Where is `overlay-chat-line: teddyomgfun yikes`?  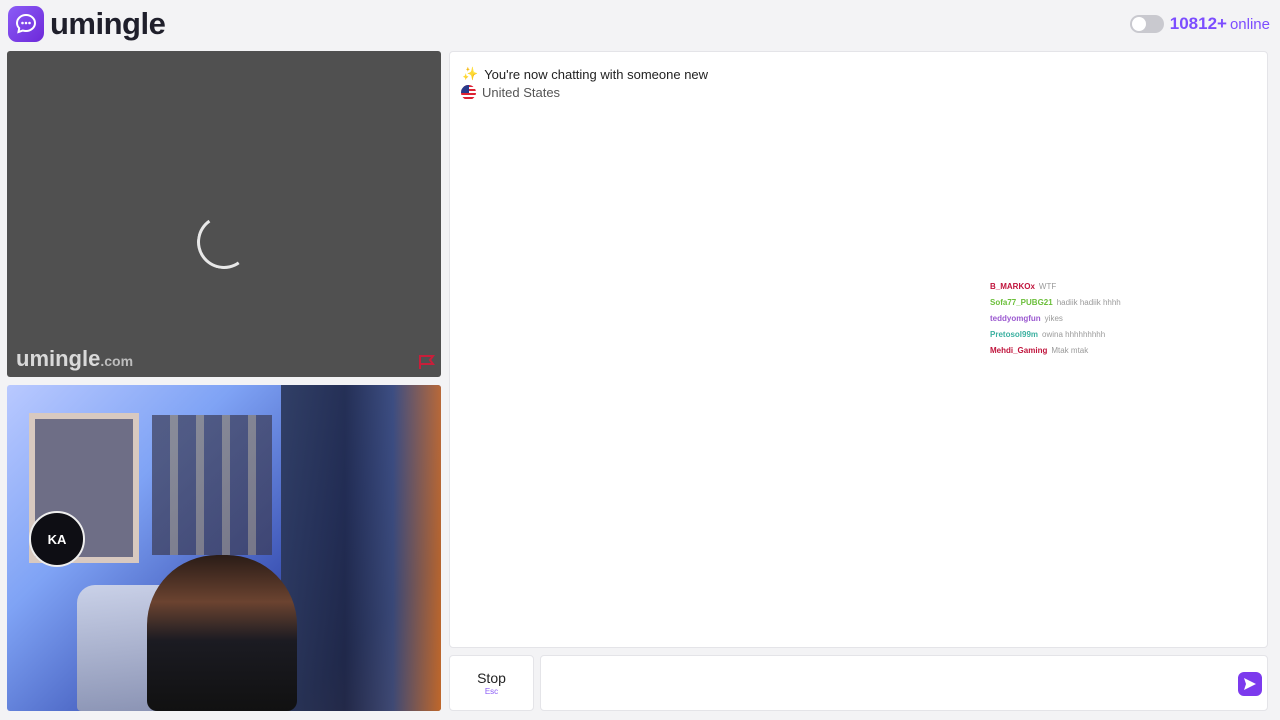 overlay-chat-line: teddyomgfun yikes is located at coordinates (1075, 318).